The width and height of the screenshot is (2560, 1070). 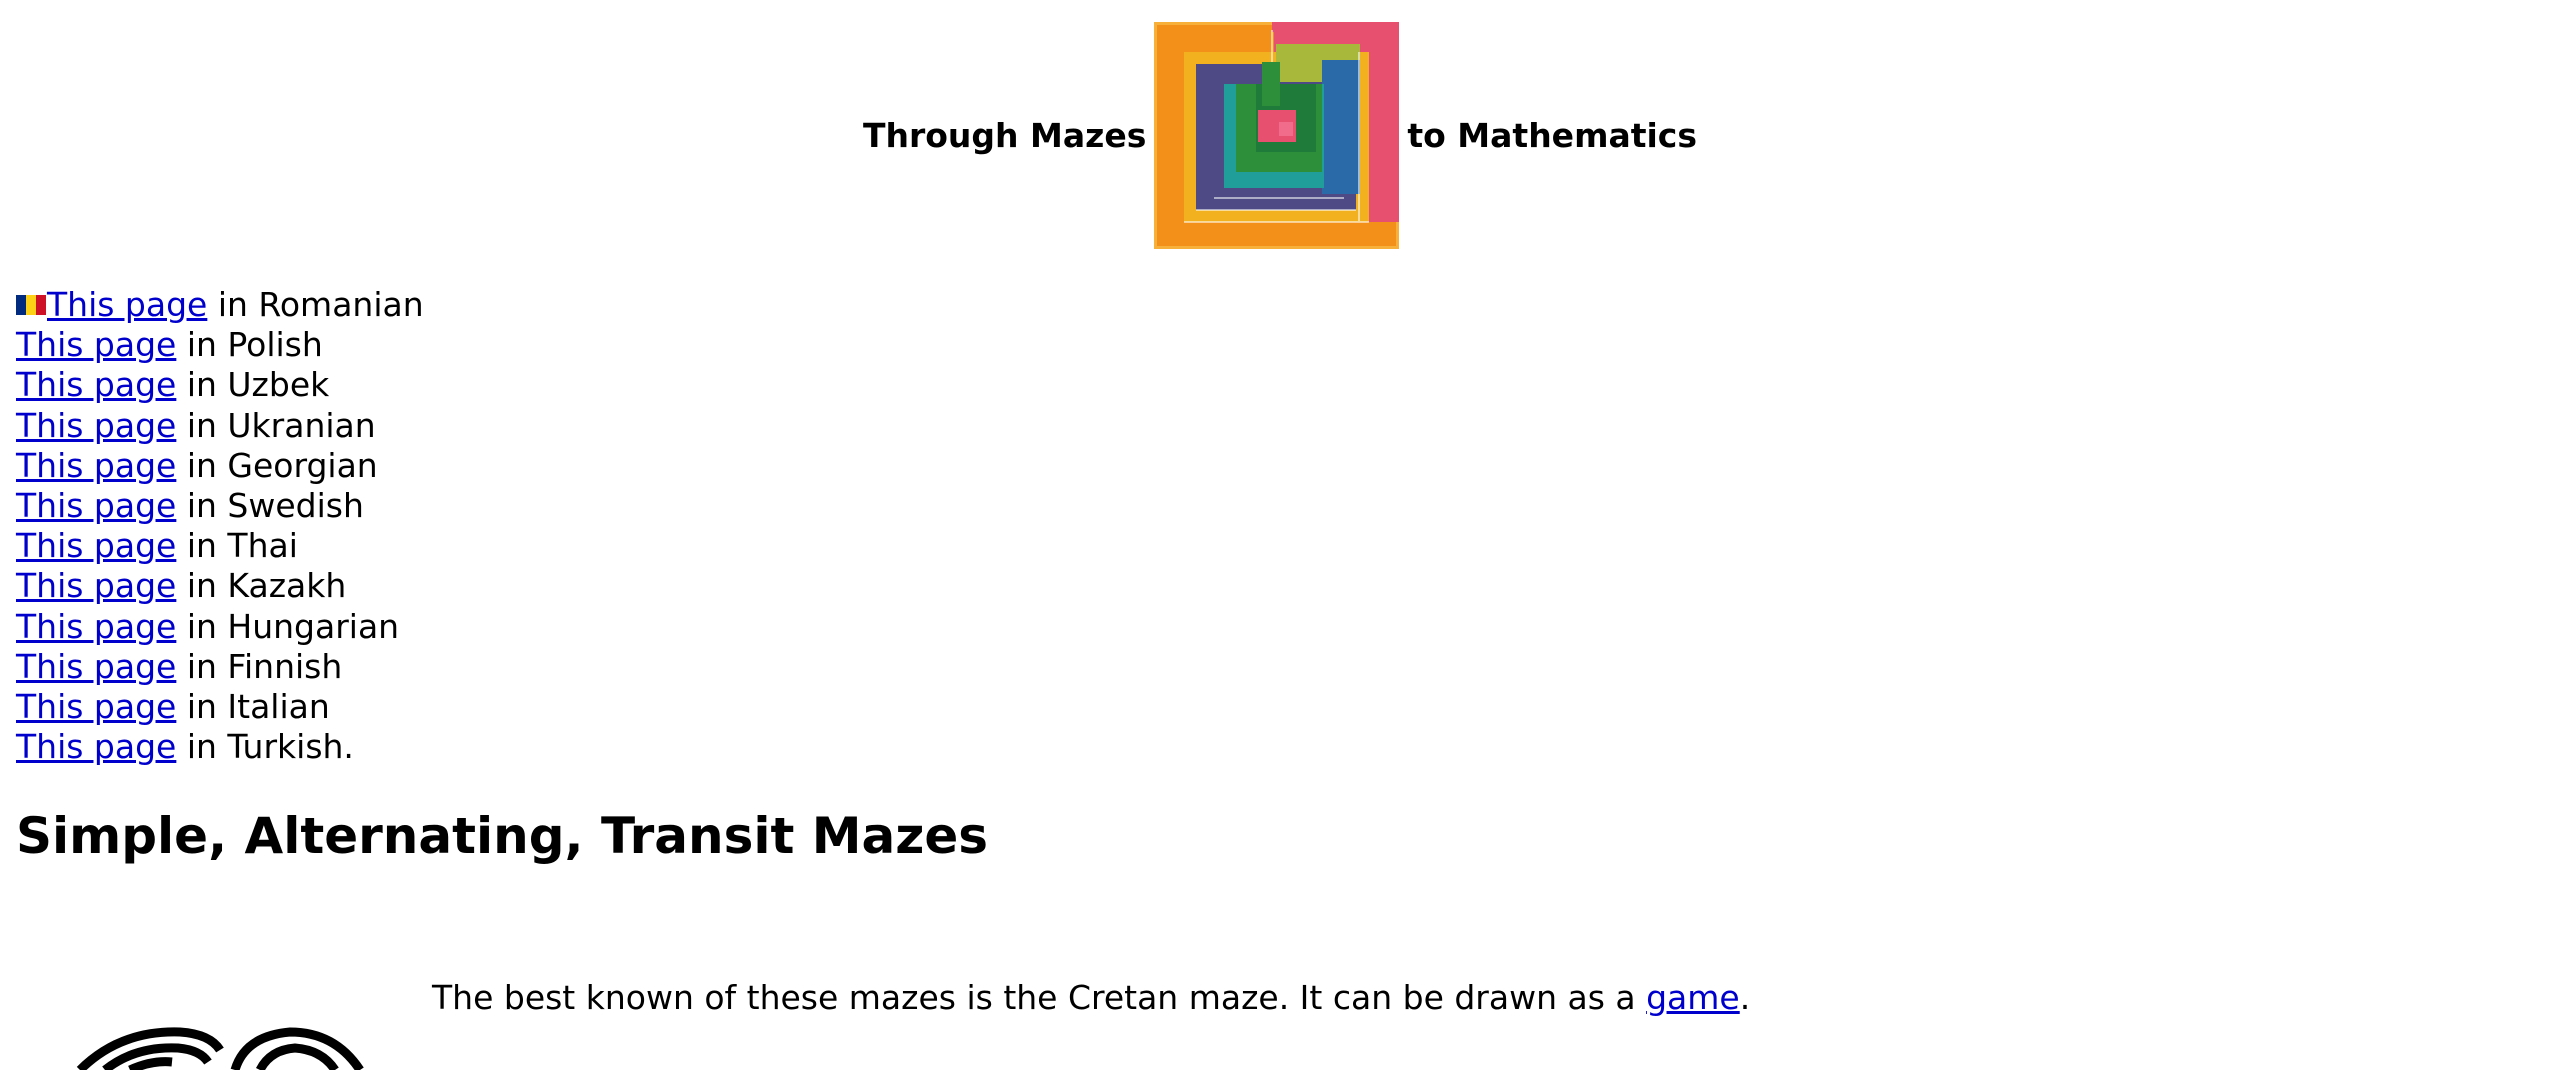 I want to click on intro-end: ., so click(x=1745, y=997).